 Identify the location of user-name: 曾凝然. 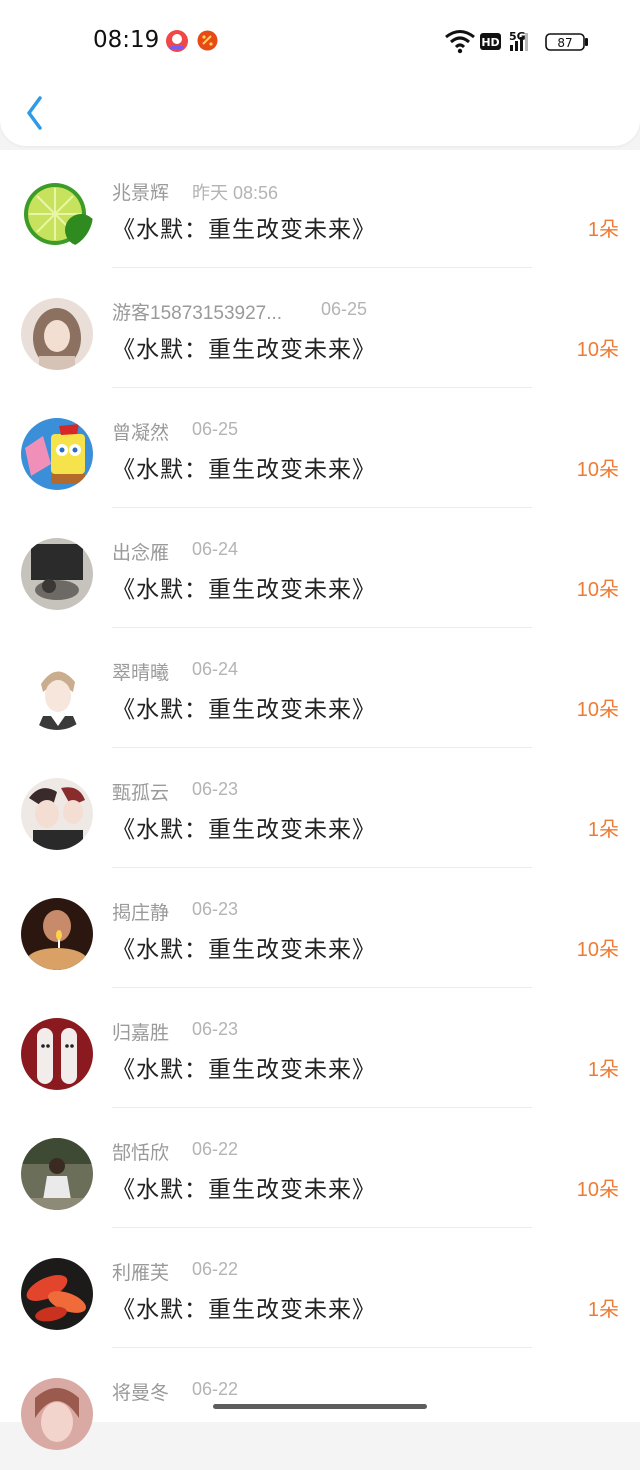
(141, 433).